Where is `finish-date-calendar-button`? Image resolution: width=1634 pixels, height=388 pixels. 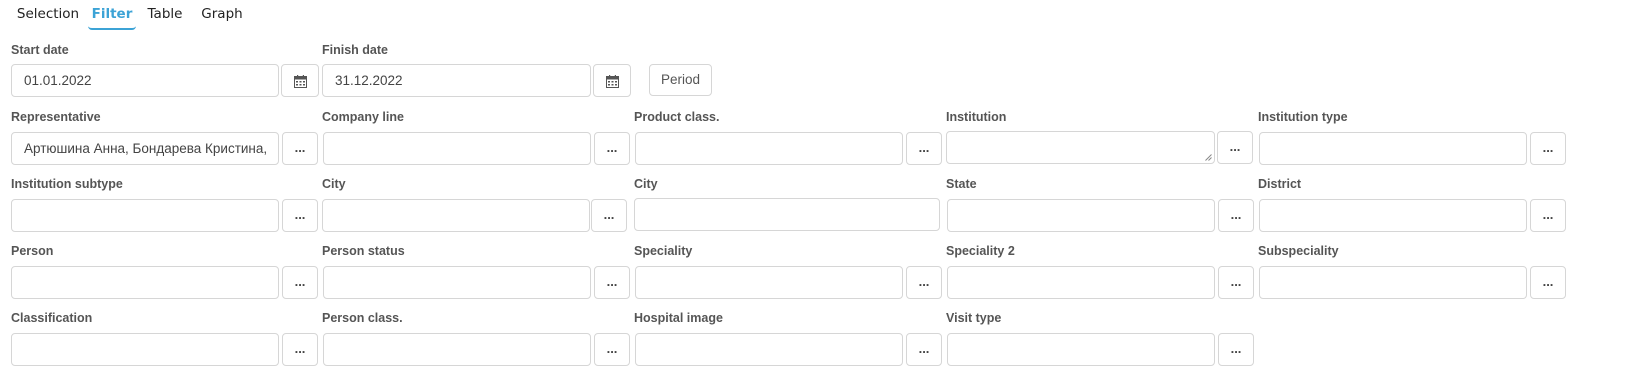 finish-date-calendar-button is located at coordinates (612, 80).